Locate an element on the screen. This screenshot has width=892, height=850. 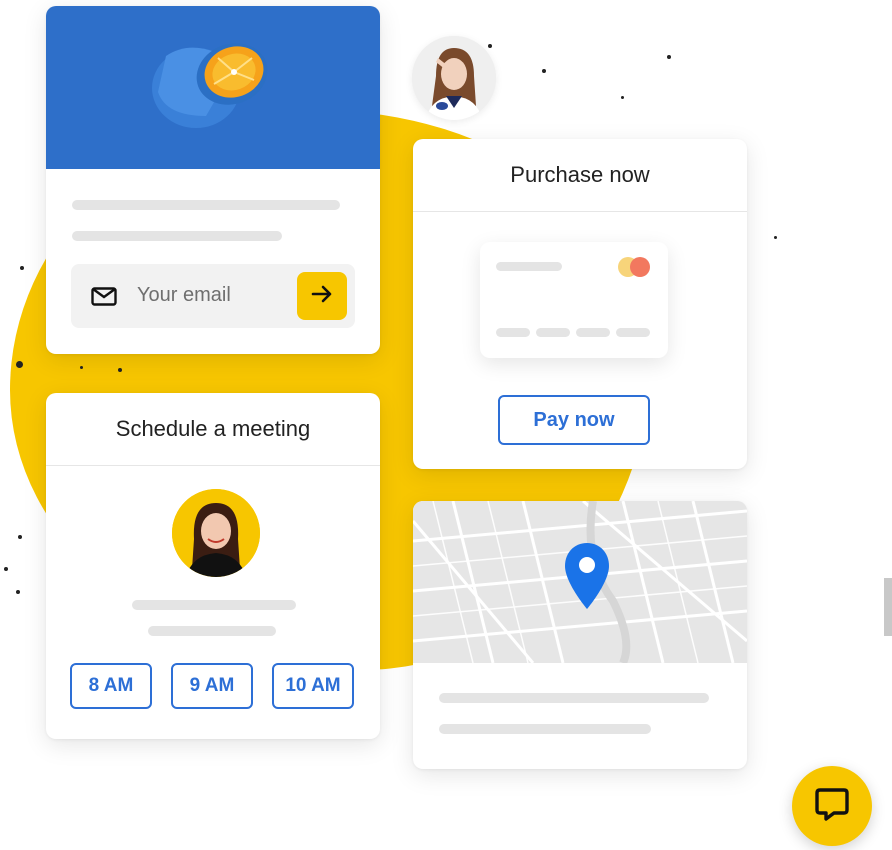
chat-widget-button is located at coordinates (832, 806).